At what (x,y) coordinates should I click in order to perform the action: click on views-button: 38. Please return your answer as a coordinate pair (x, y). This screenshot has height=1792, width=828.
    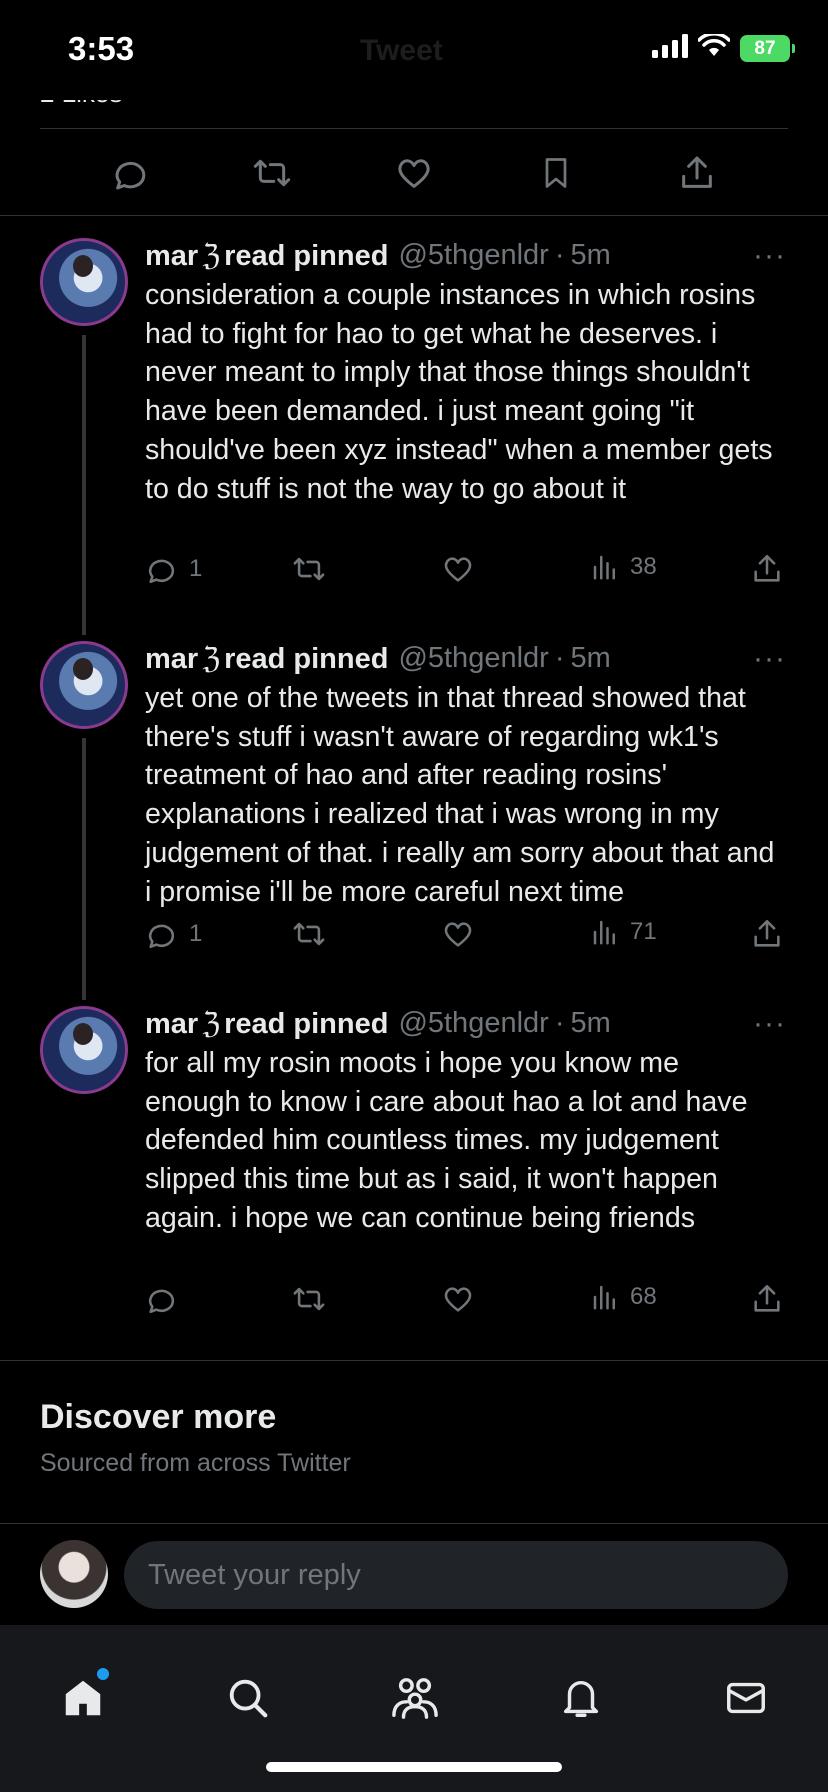
    Looking at the image, I should click on (623, 567).